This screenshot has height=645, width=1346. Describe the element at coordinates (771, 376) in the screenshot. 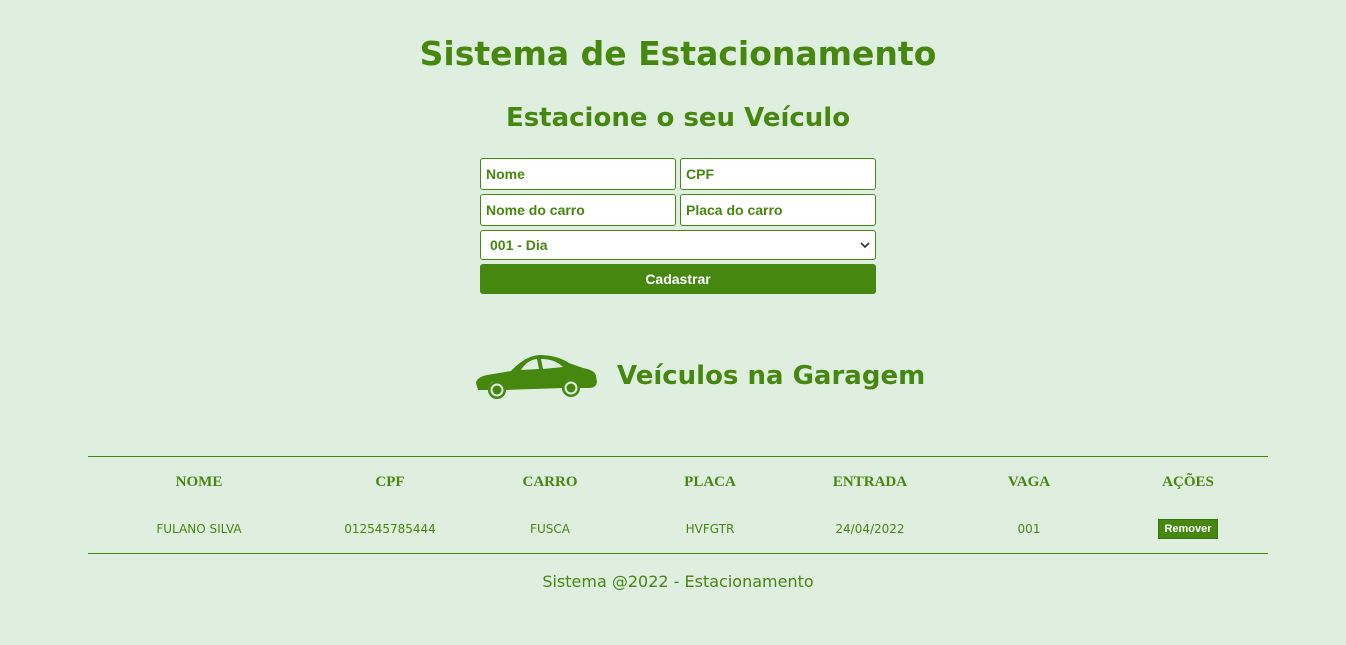

I see `garage-title: Veículos na Garagem` at that location.